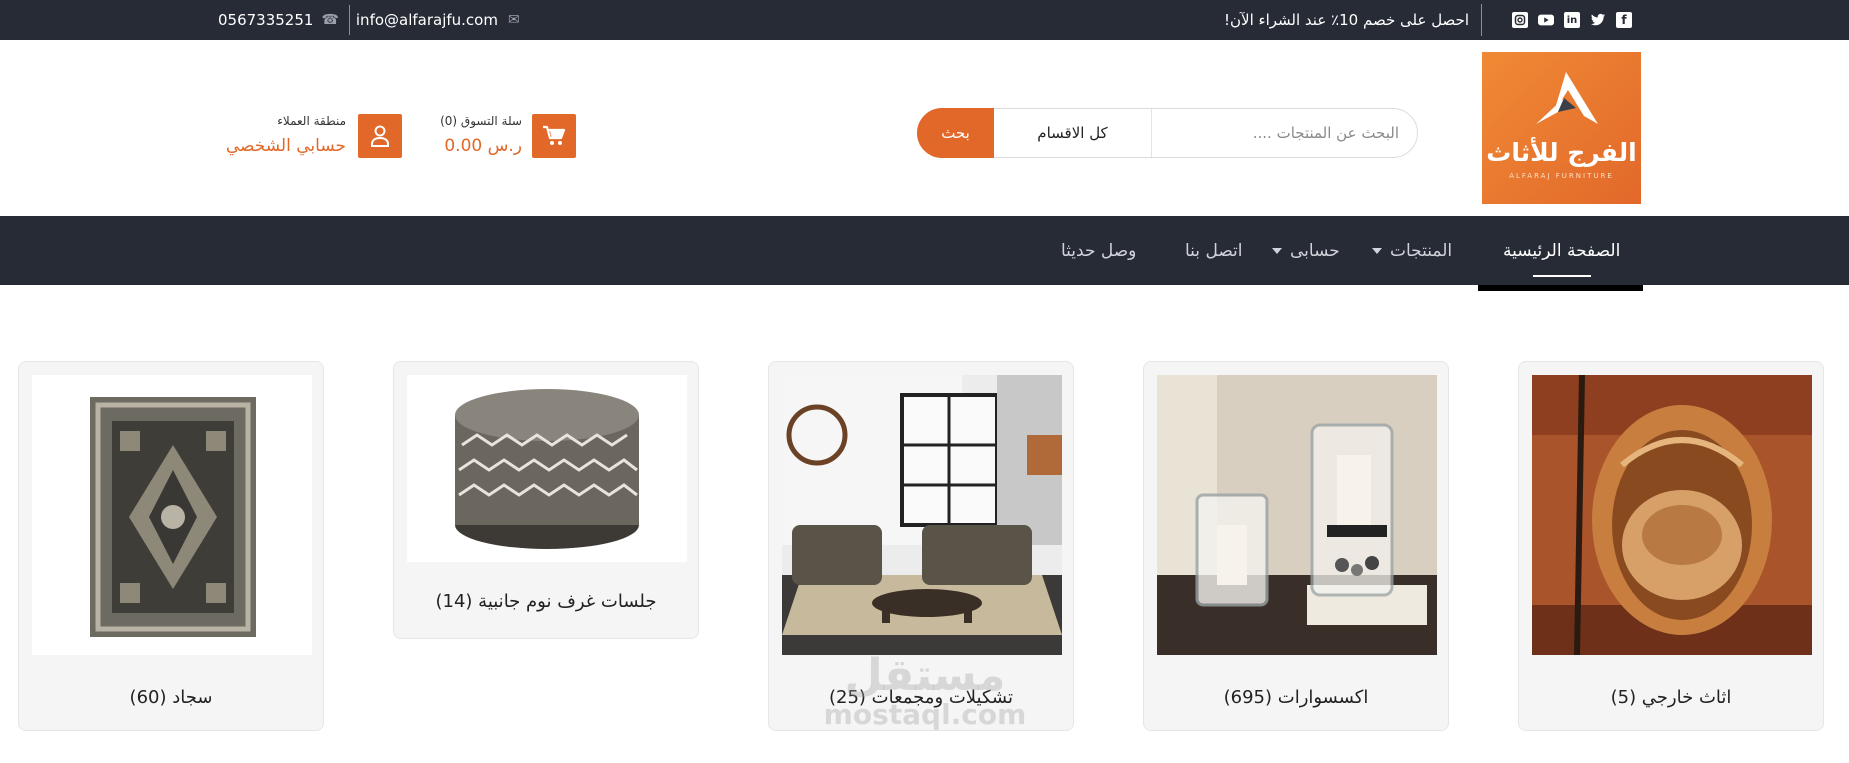 Image resolution: width=1849 pixels, height=763 pixels. I want to click on cart-icon, so click(554, 136).